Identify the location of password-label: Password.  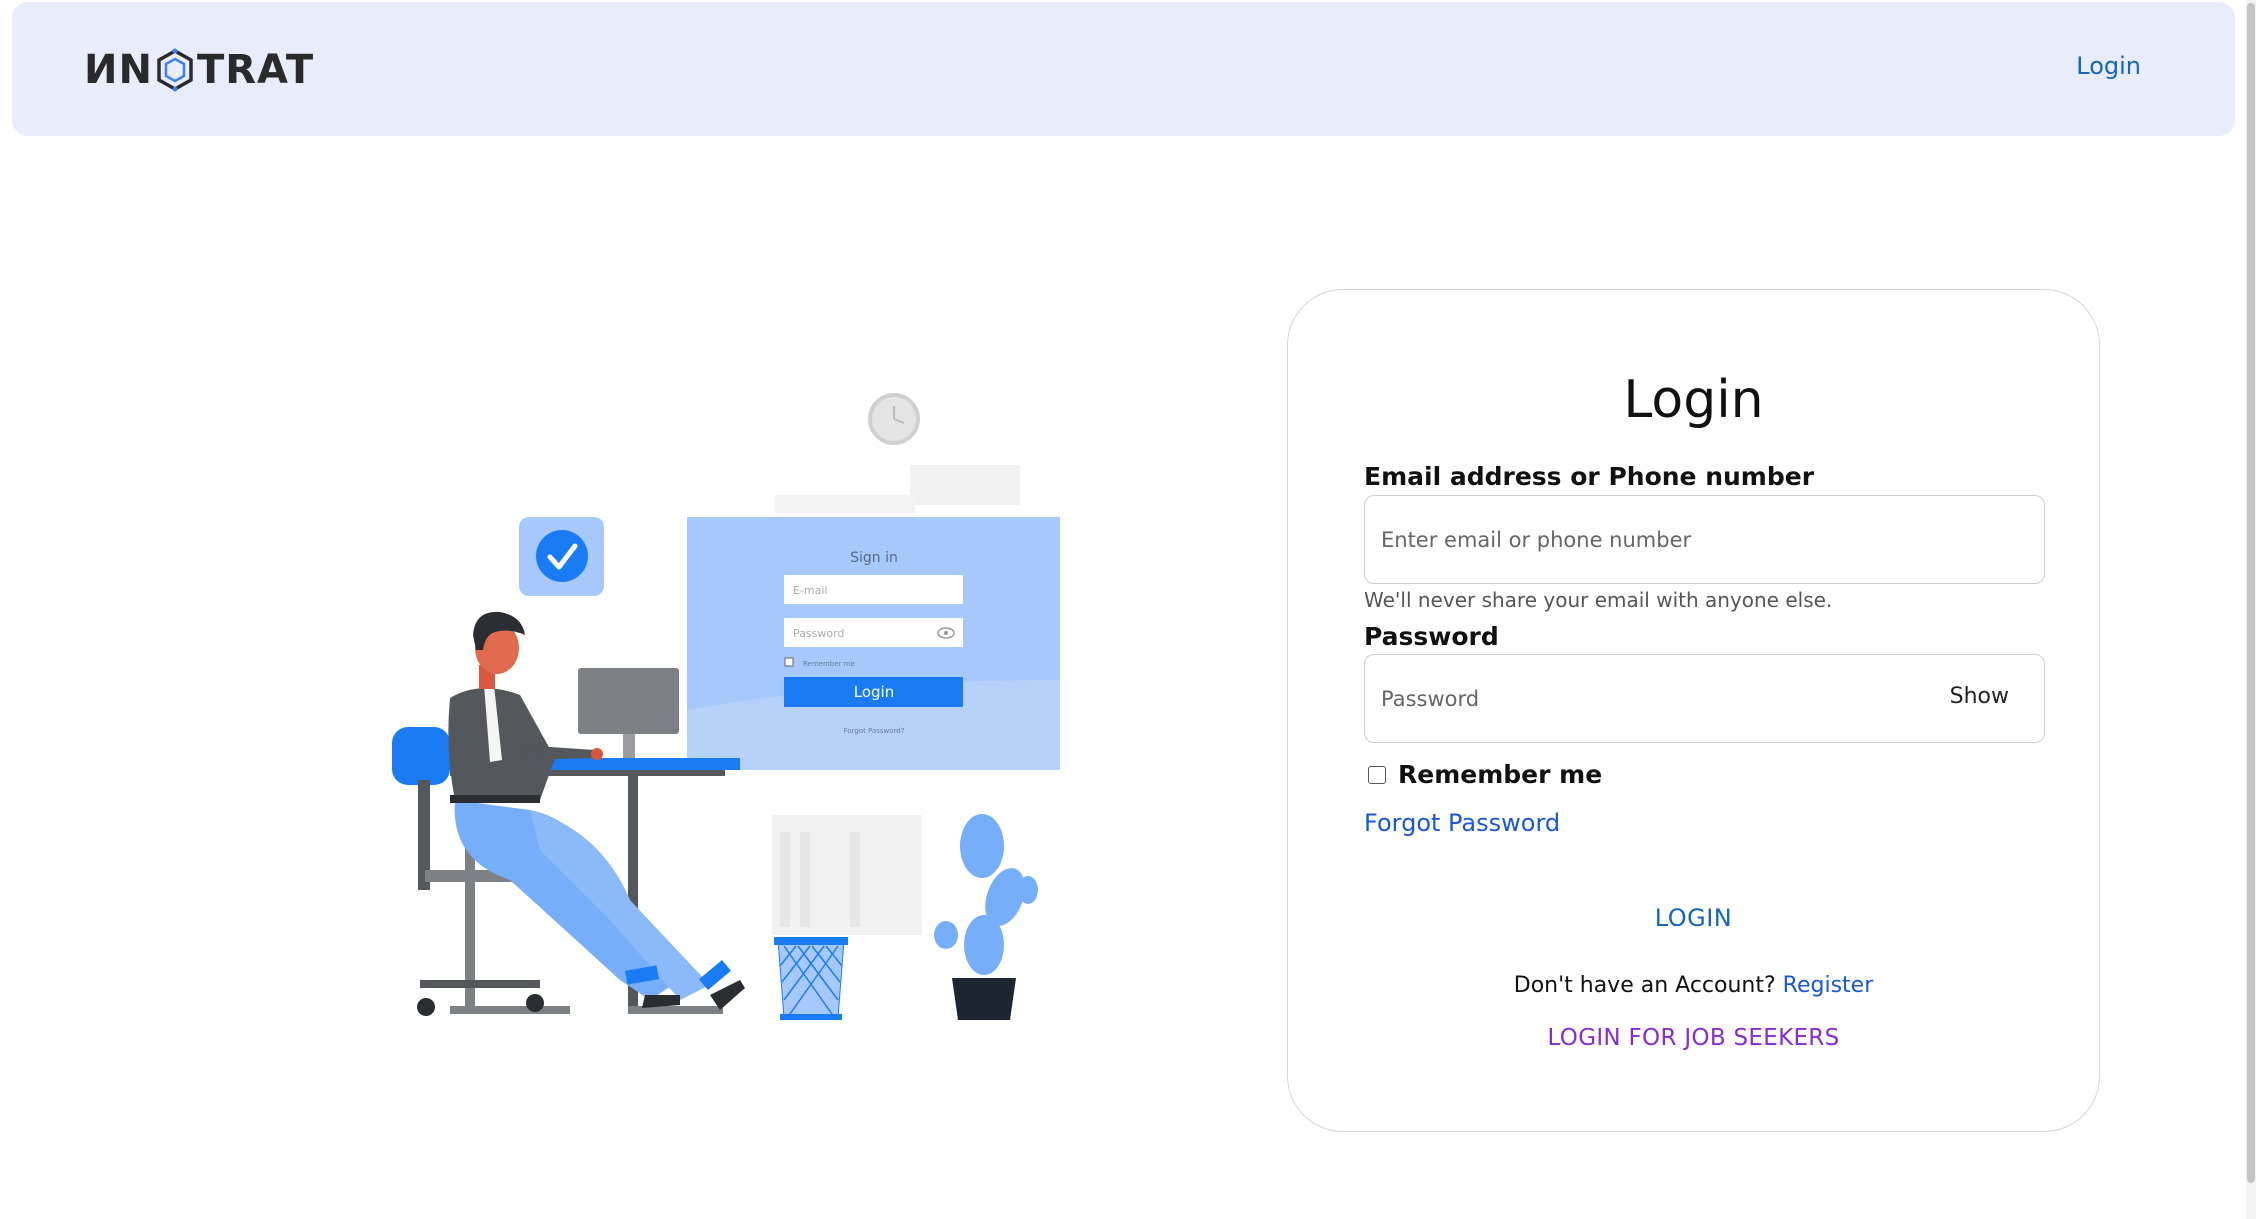
(1431, 636).